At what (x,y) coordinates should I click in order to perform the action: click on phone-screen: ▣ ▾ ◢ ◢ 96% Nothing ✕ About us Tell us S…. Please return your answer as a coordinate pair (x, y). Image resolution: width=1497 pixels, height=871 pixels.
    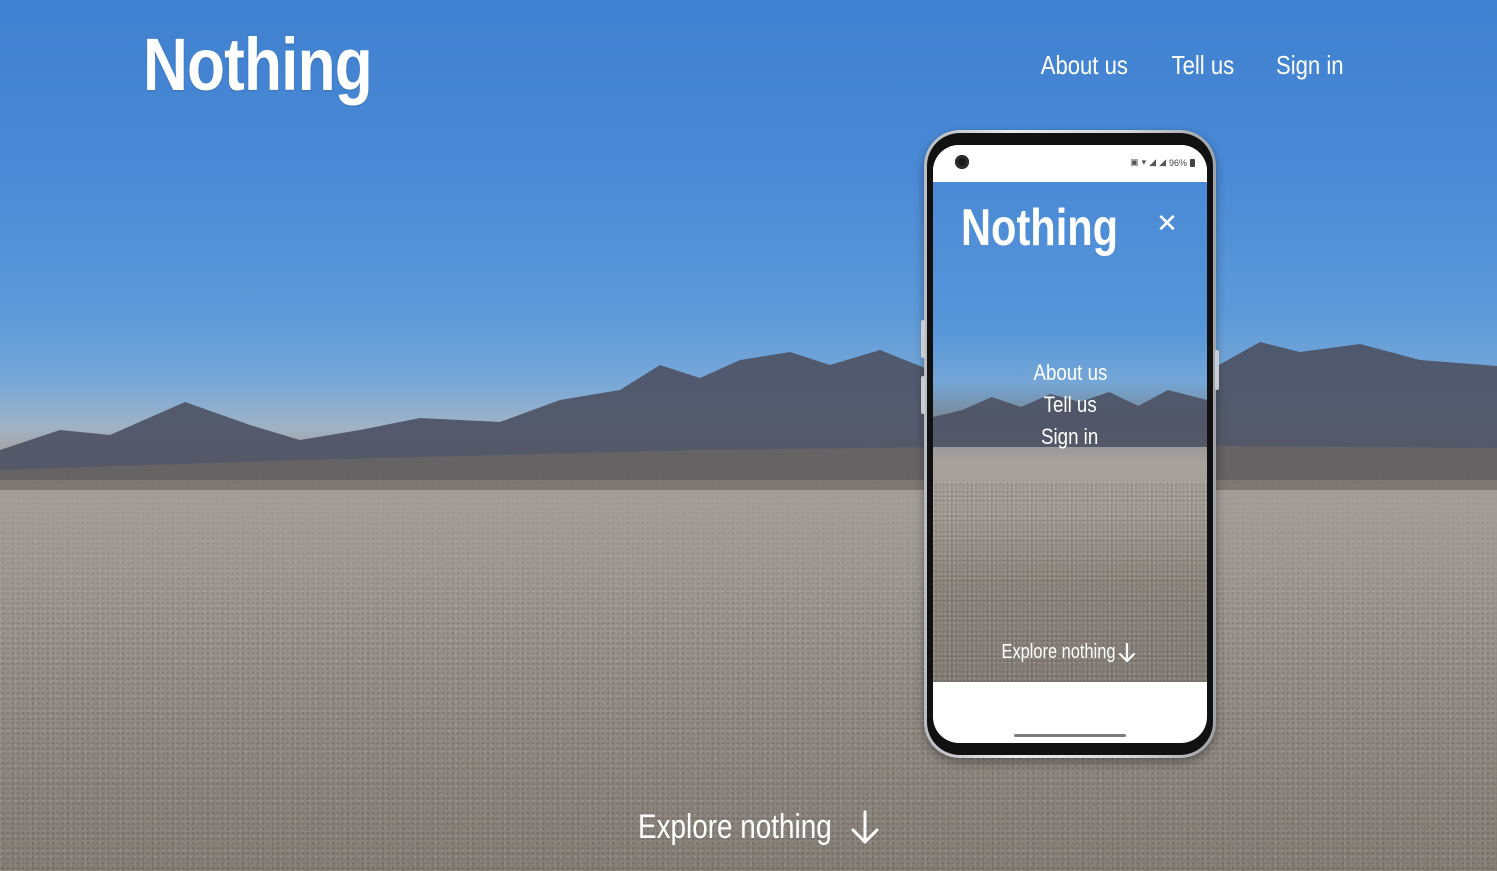
    Looking at the image, I should click on (1070, 444).